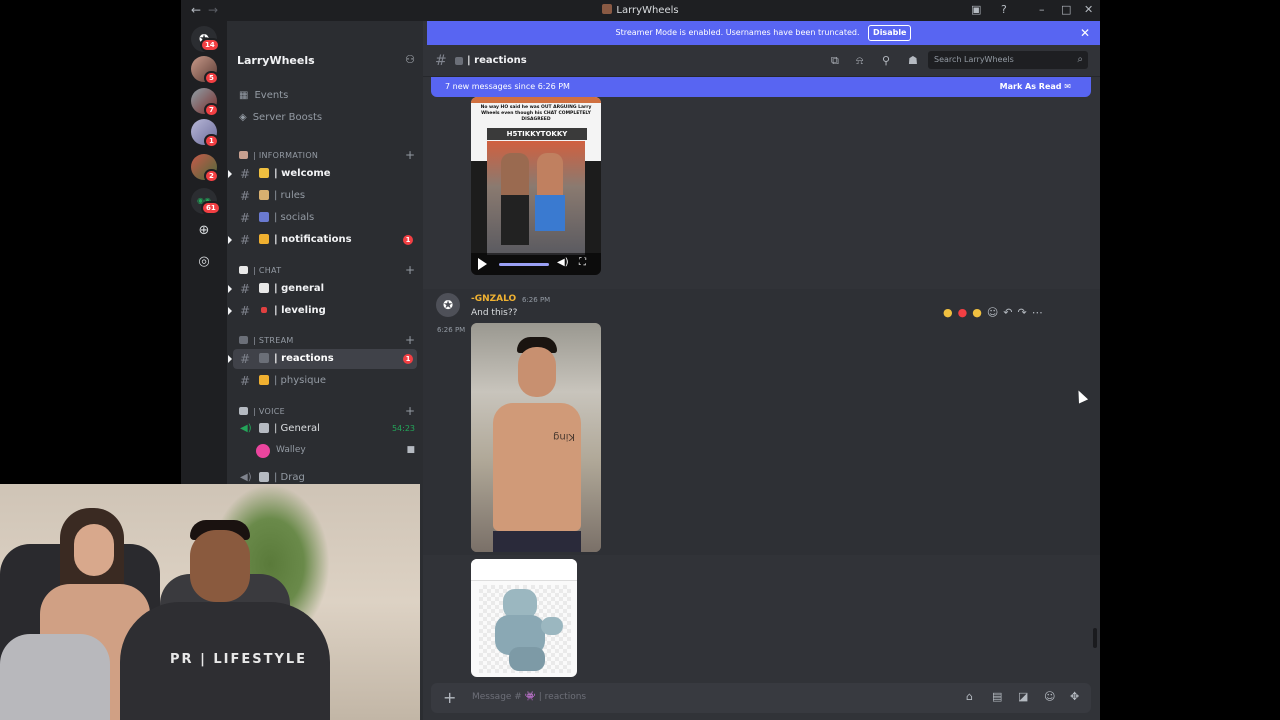 This screenshot has height=720, width=1280. Describe the element at coordinates (948, 312) in the screenshot. I see `laughing-emoji-icon: ●` at that location.